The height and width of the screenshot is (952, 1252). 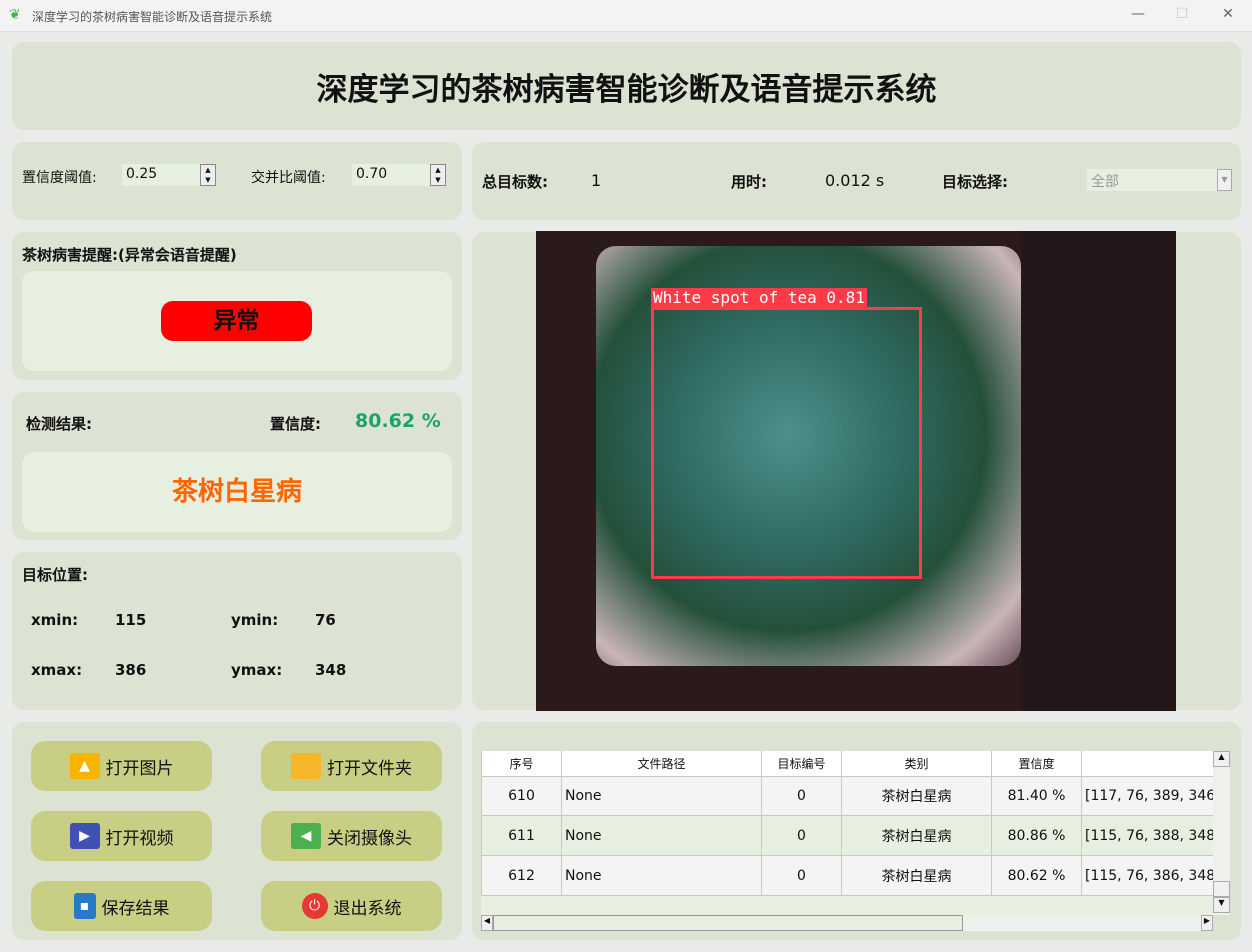 I want to click on save-button: ▪ 保存结果, so click(x=121, y=906).